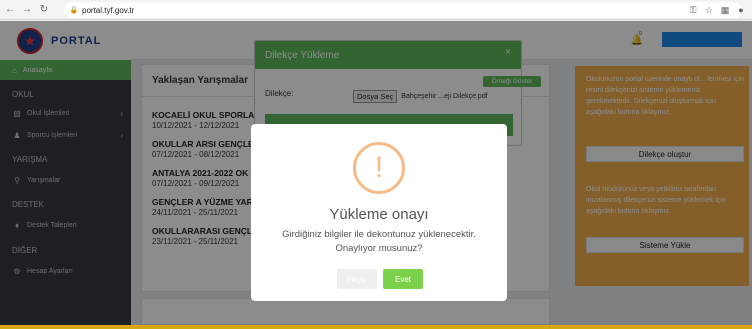  Describe the element at coordinates (403, 279) in the screenshot. I see `confirm-button: Evet` at that location.